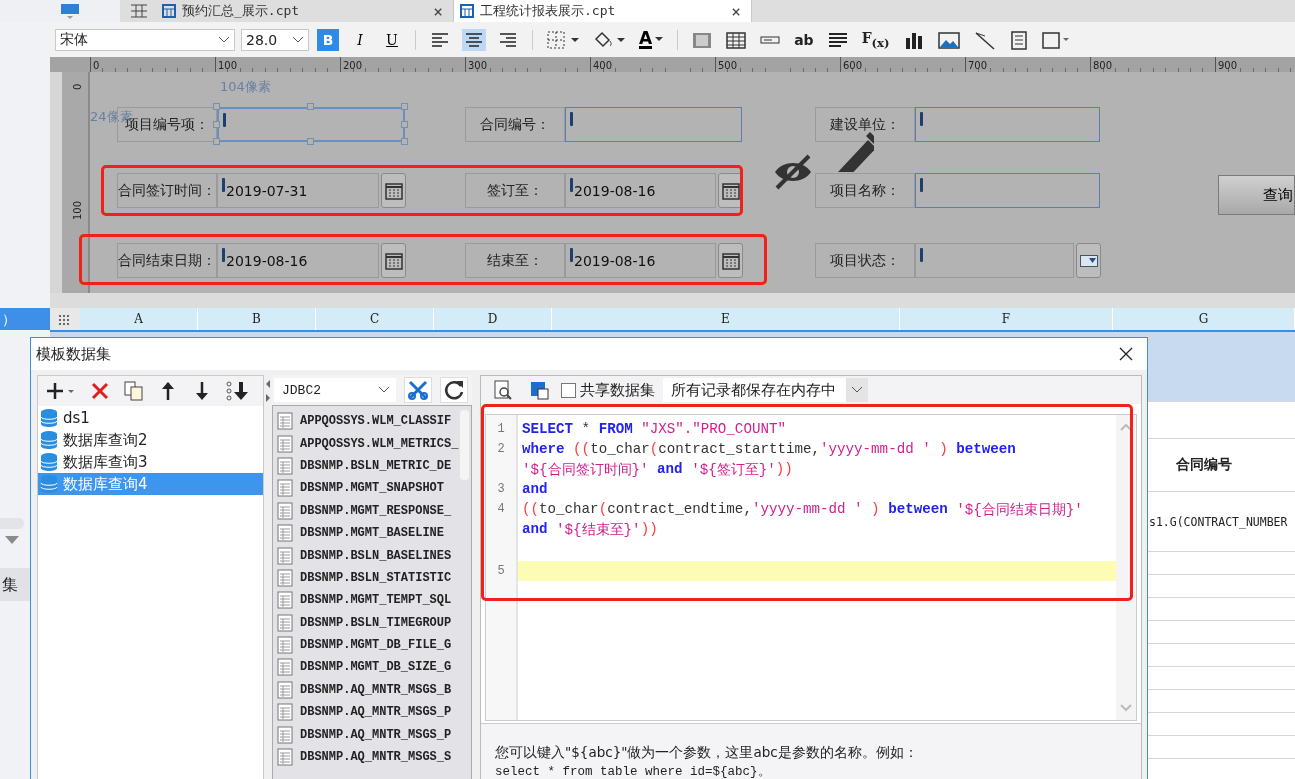 The height and width of the screenshot is (779, 1295). Describe the element at coordinates (328, 39) in the screenshot. I see `bold-button: B` at that location.